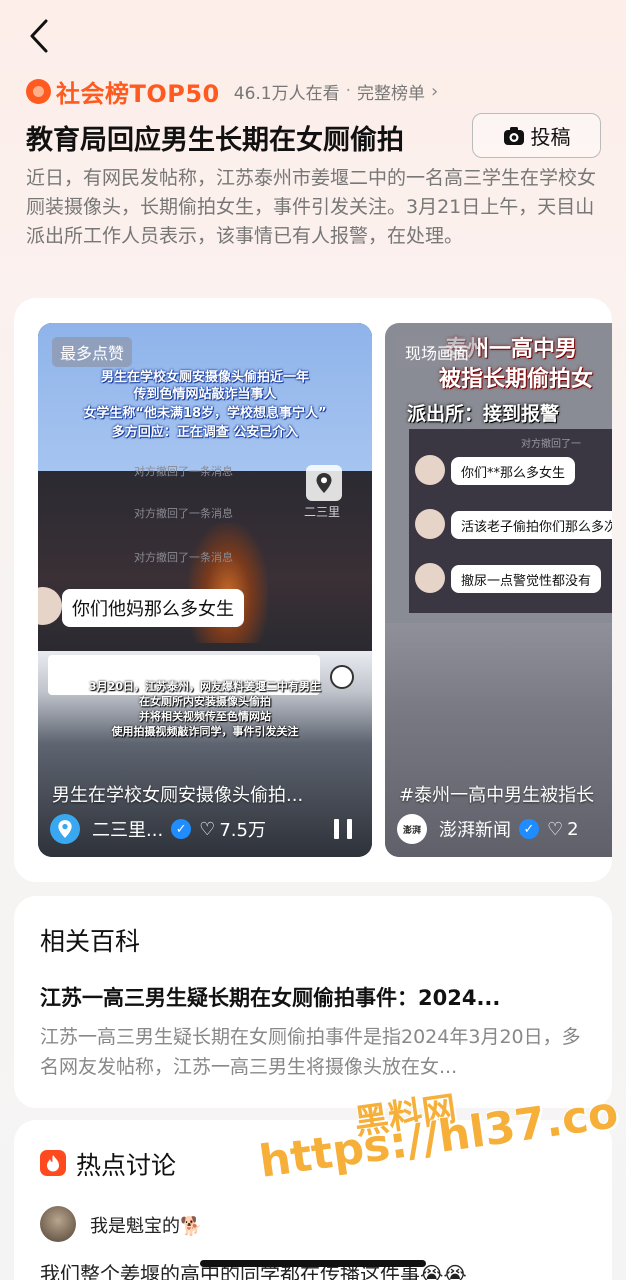  Describe the element at coordinates (205, 394) in the screenshot. I see `caption-line: 传到色情网站敲诈当事人` at that location.